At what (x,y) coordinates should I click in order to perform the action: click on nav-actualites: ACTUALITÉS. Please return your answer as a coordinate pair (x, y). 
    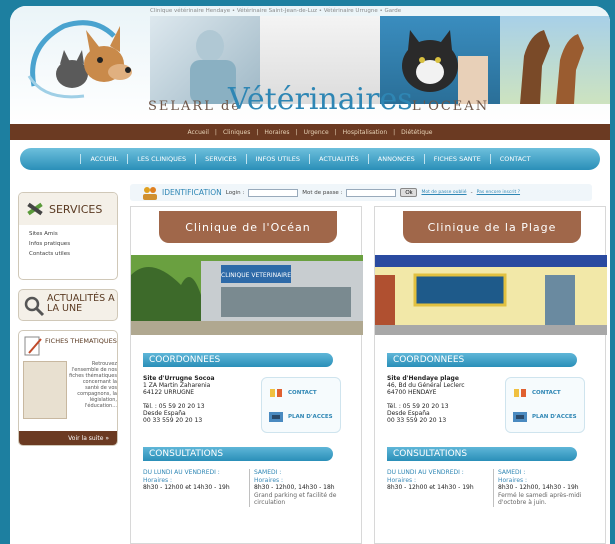
    Looking at the image, I should click on (339, 159).